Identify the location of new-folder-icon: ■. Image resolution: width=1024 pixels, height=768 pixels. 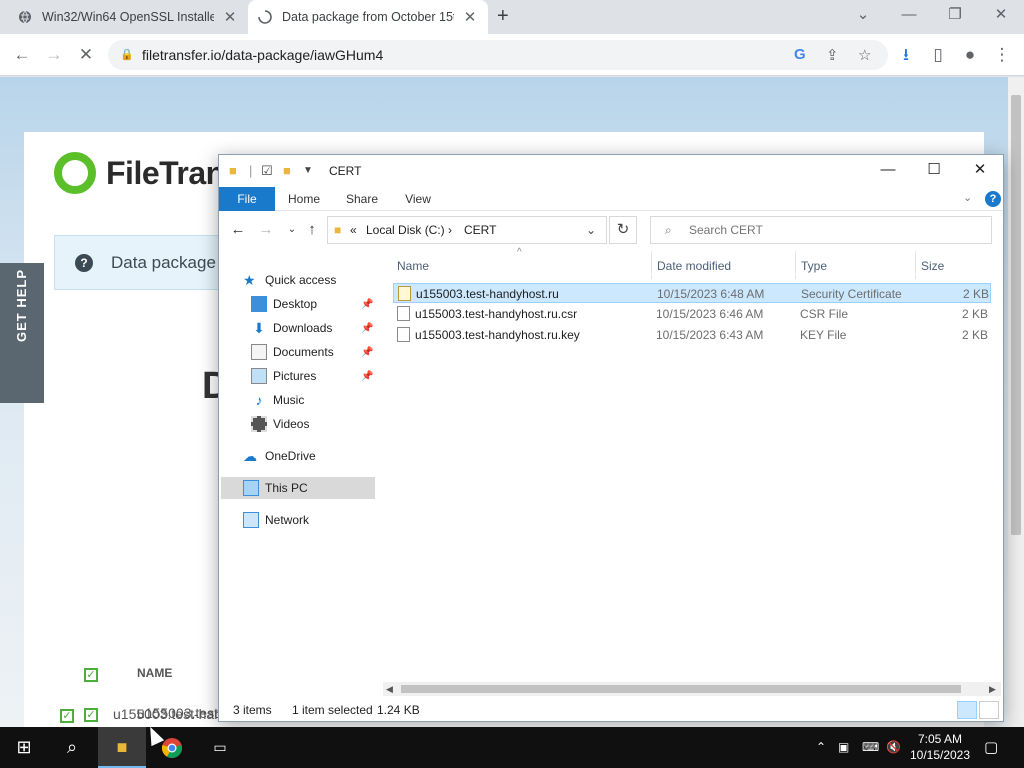
(287, 170).